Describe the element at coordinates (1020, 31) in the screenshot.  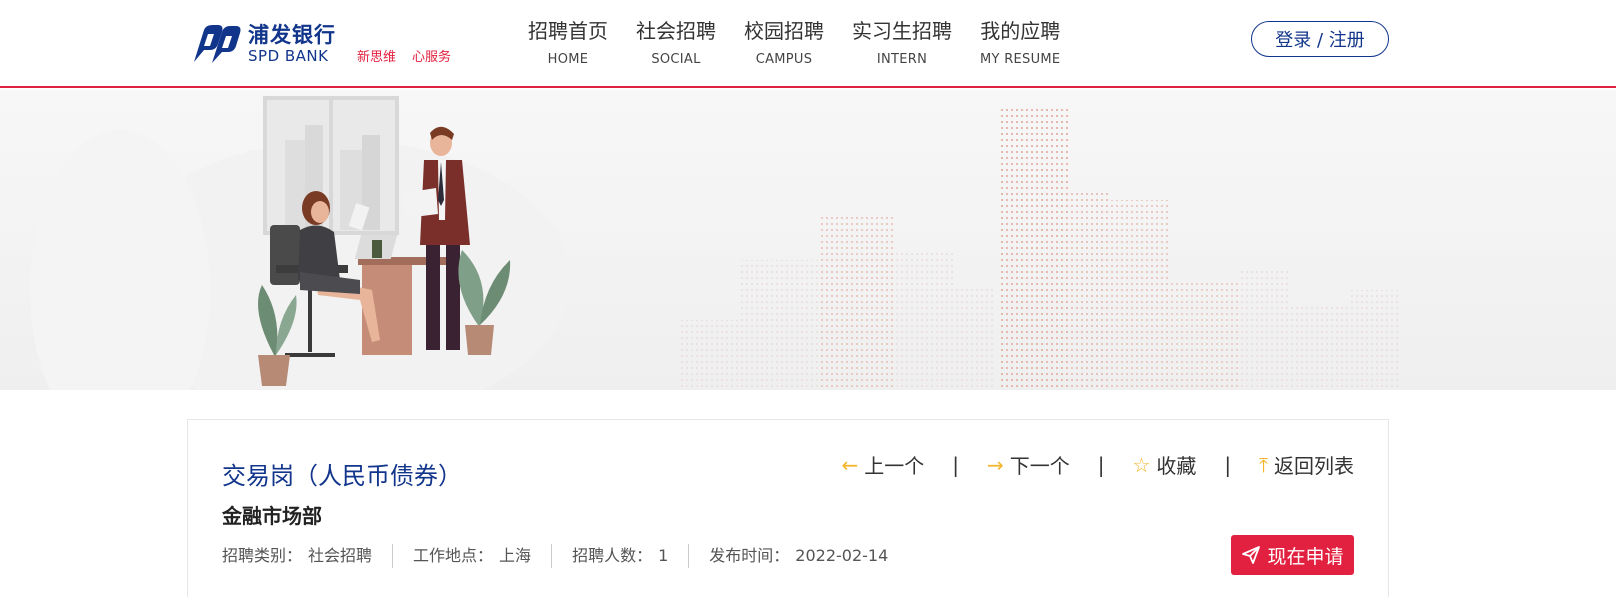
I see `nav-label-cn: 我的应聘` at that location.